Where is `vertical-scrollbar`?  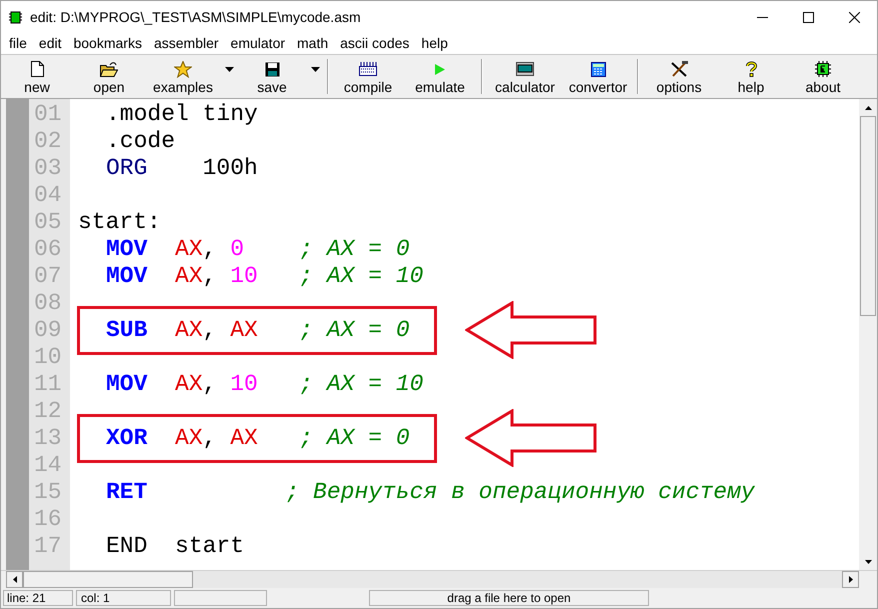 vertical-scrollbar is located at coordinates (868, 334).